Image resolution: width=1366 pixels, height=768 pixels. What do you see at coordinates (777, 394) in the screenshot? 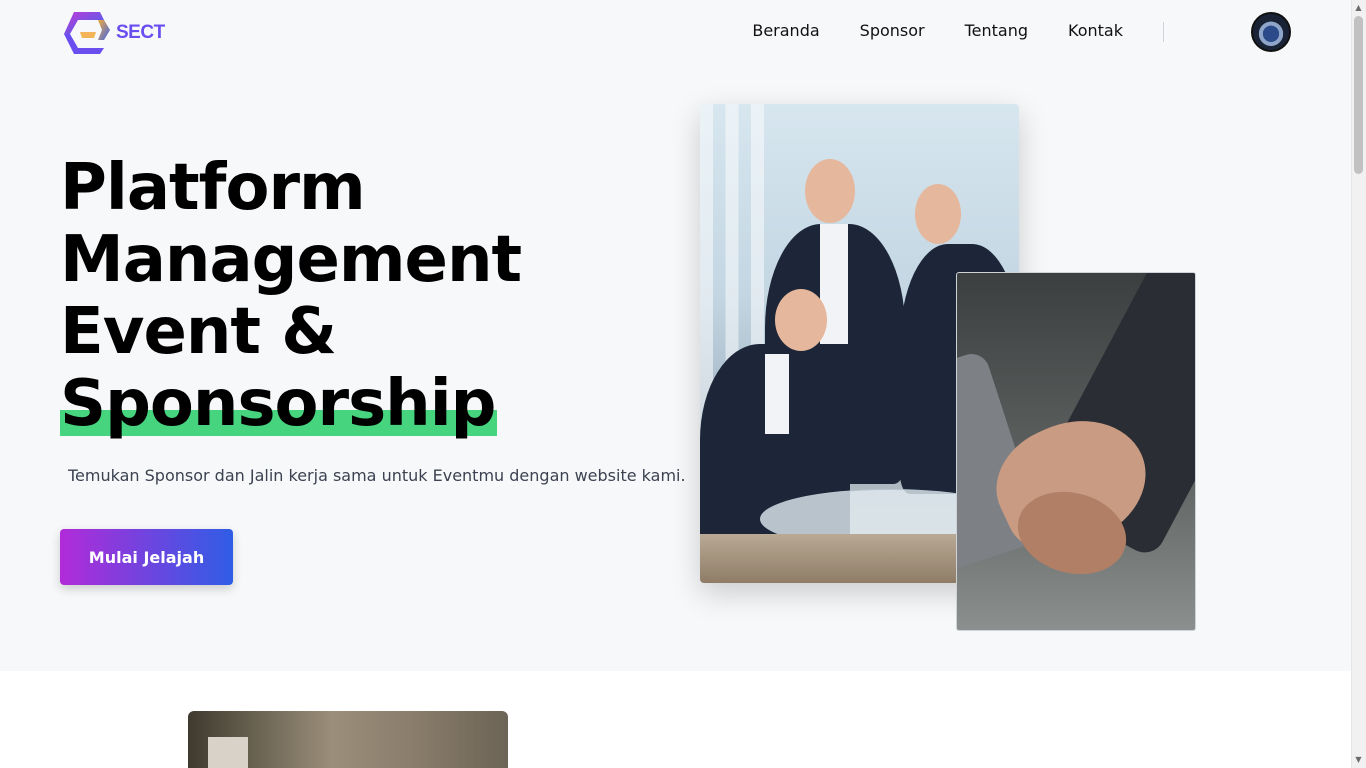
I see `shirt-detail` at bounding box center [777, 394].